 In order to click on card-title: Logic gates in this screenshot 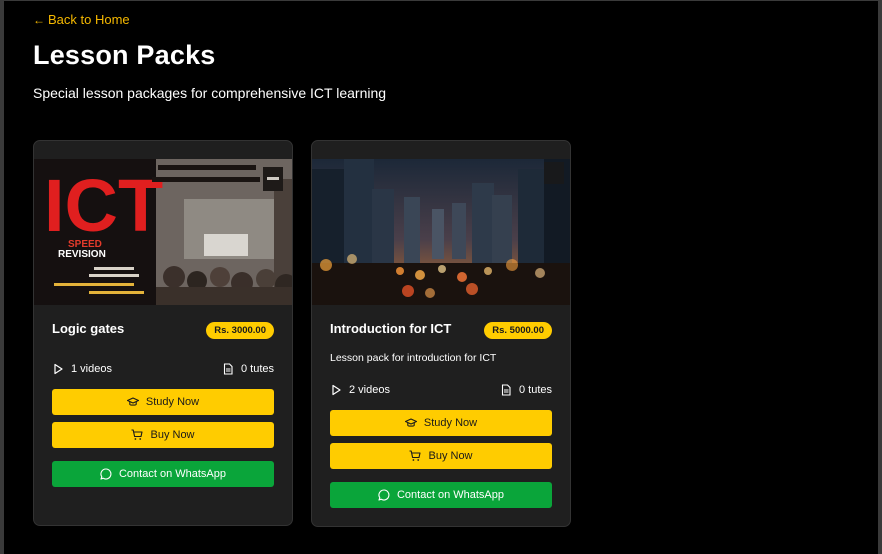, I will do `click(88, 328)`.